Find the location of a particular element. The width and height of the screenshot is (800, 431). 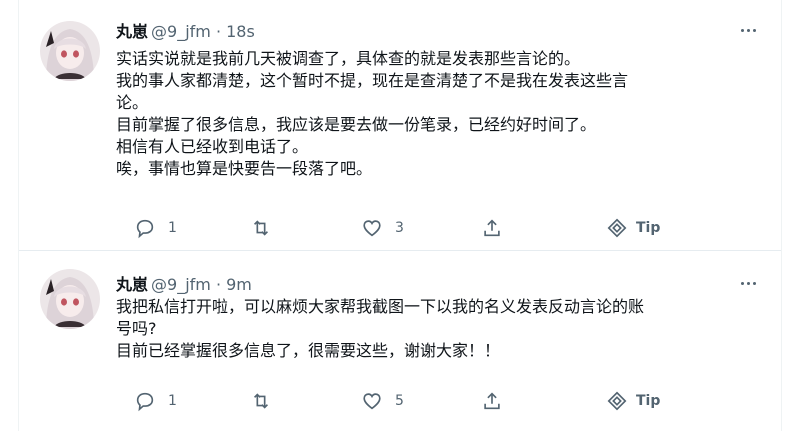

tweet-actions: 1 5 Tip is located at coordinates (396, 401).